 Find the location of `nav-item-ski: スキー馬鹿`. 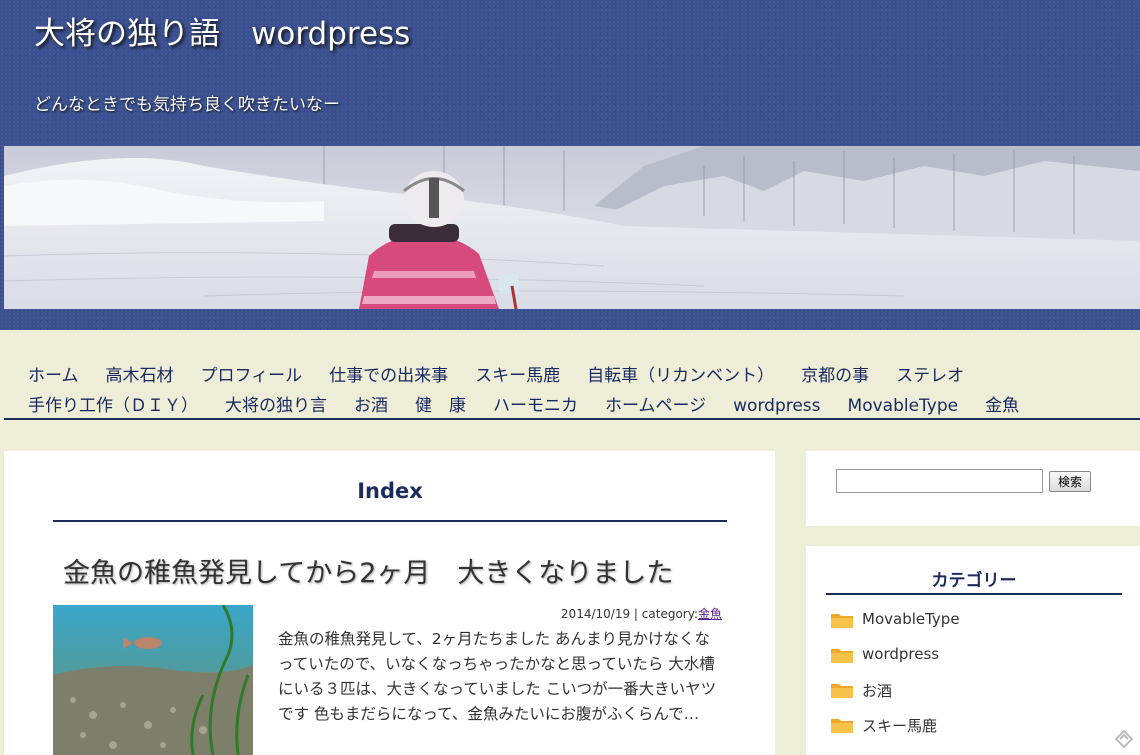

nav-item-ski: スキー馬鹿 is located at coordinates (517, 373).